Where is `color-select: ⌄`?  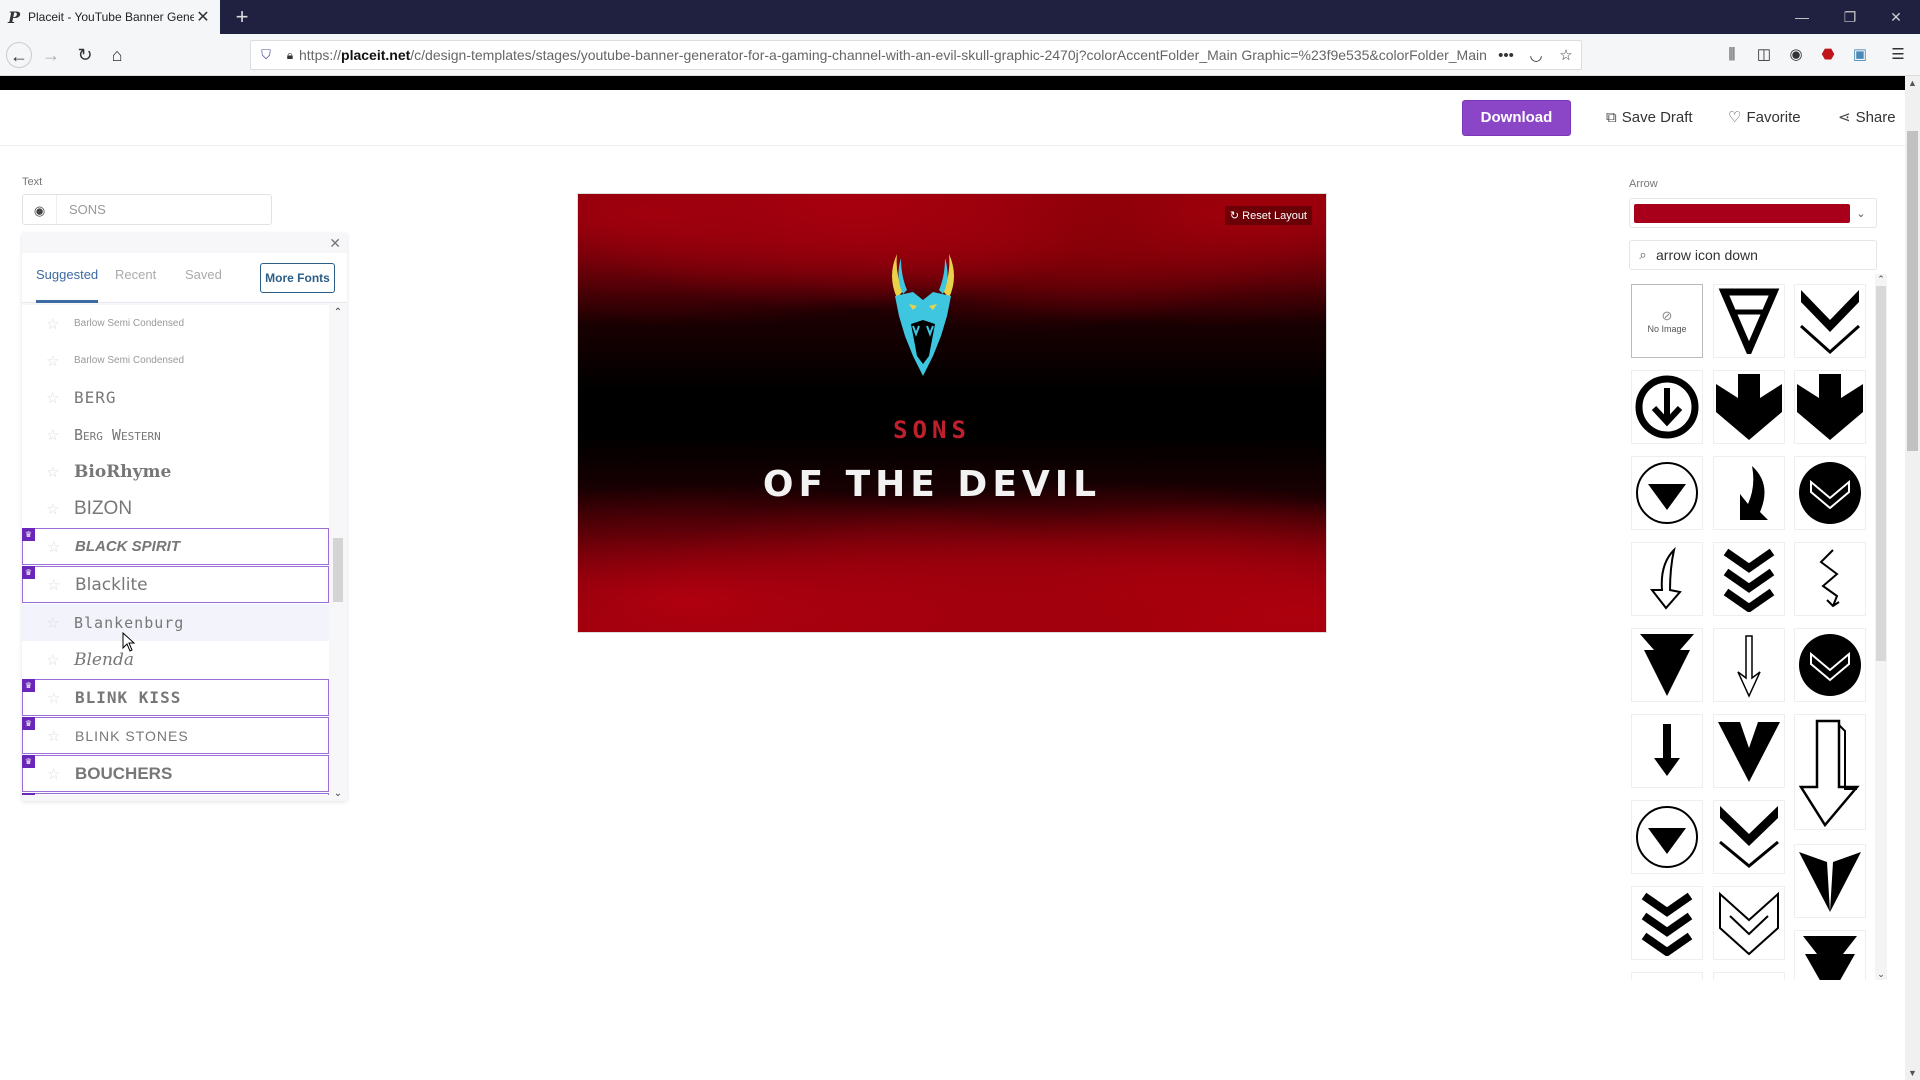 color-select: ⌄ is located at coordinates (1753, 213).